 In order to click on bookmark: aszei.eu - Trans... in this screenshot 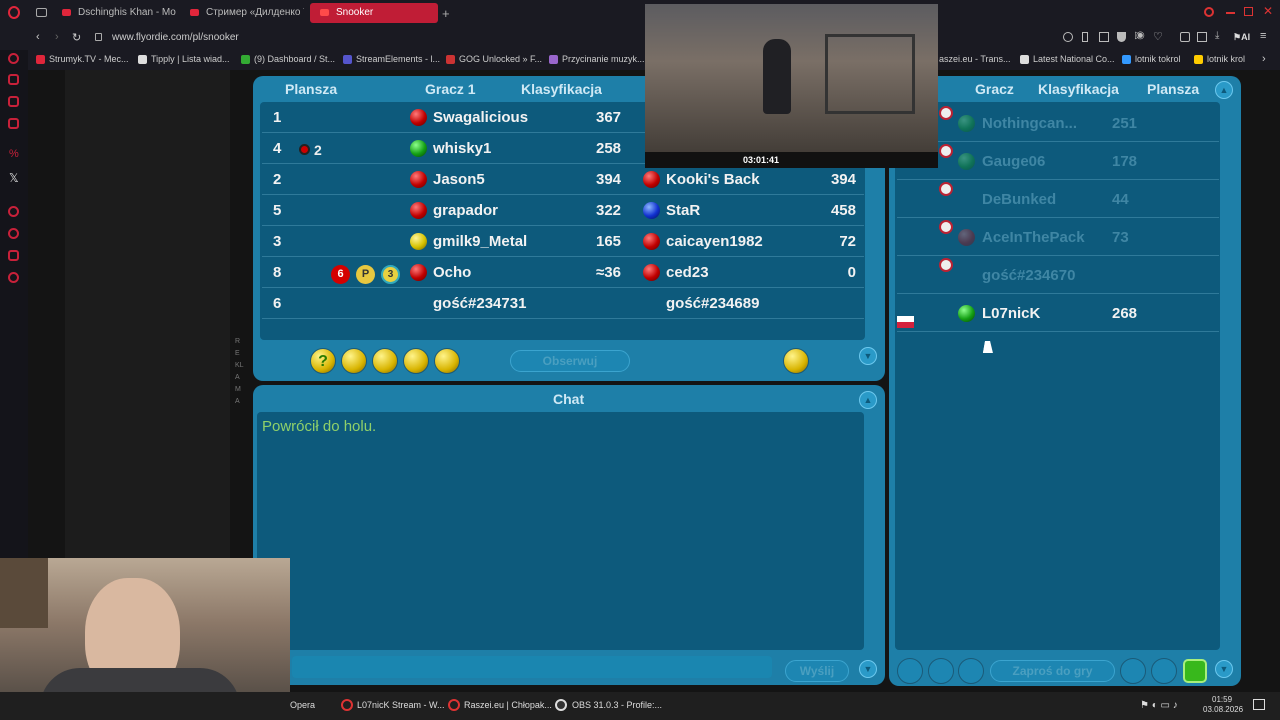, I will do `click(968, 59)`.